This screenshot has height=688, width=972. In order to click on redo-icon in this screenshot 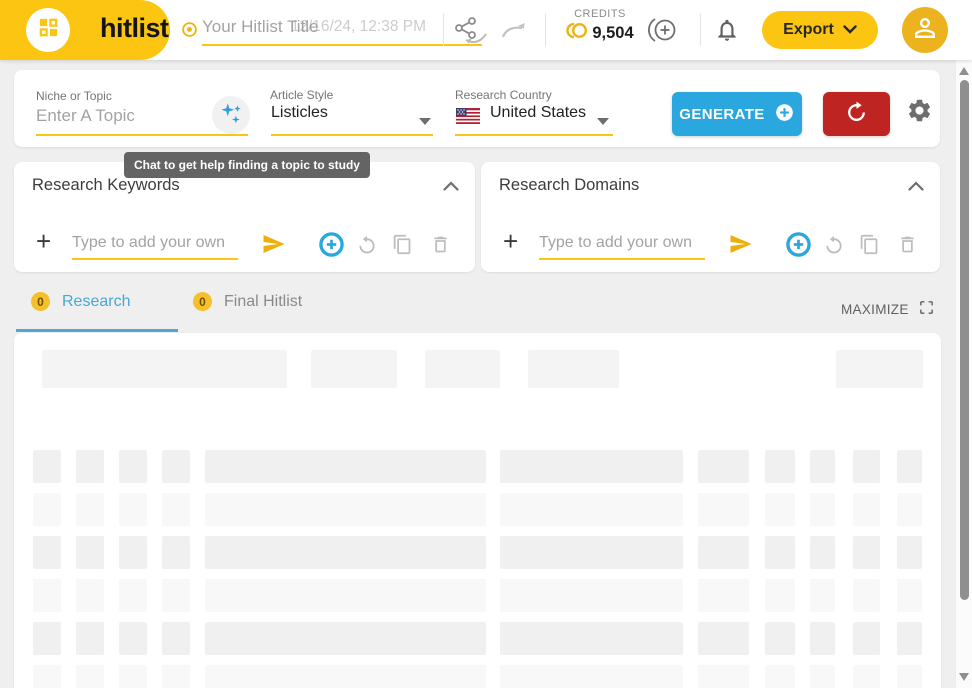, I will do `click(514, 32)`.